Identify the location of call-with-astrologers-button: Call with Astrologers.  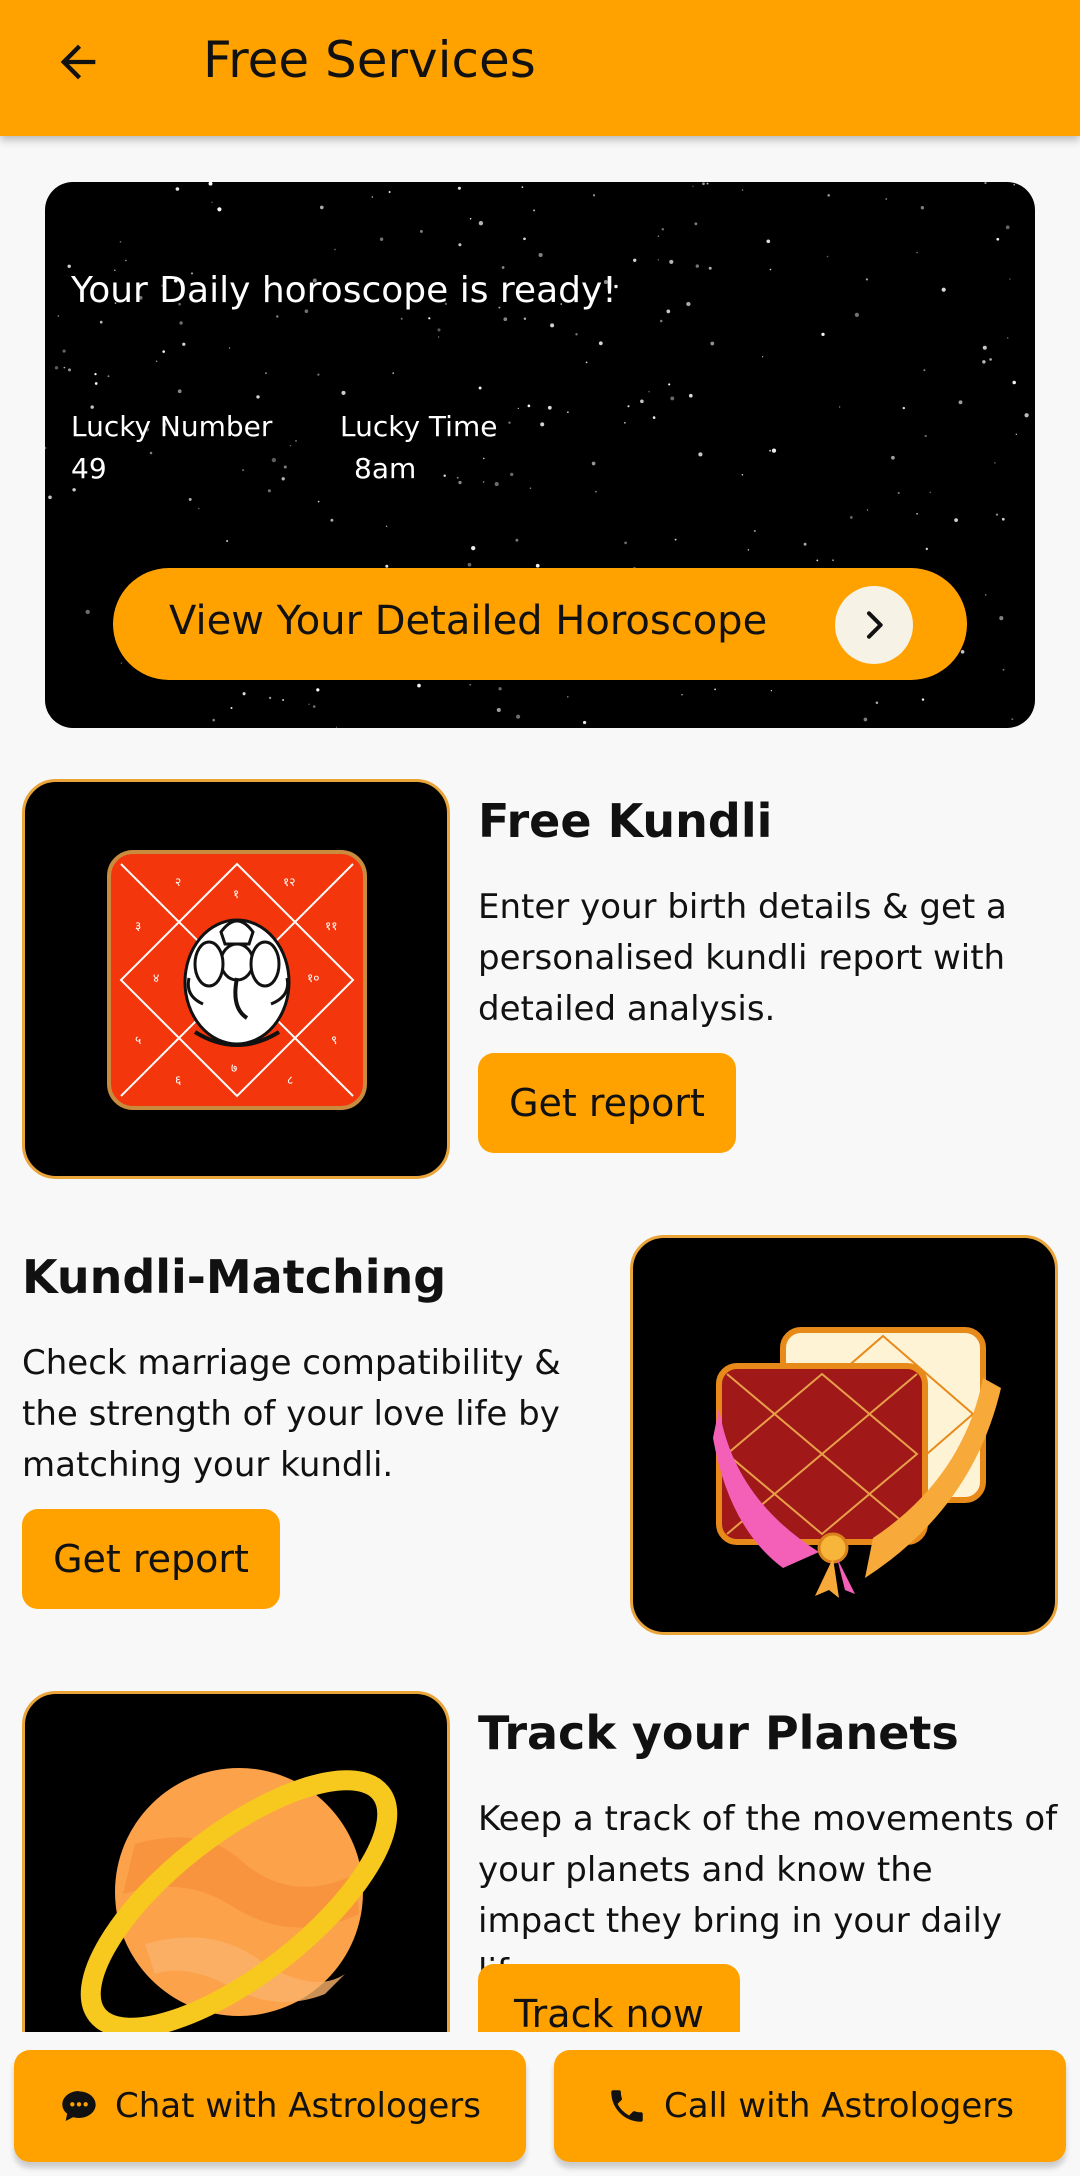
(810, 2106).